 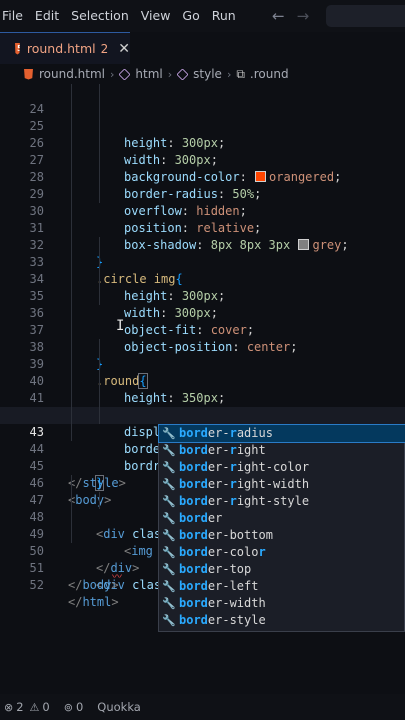 What do you see at coordinates (202, 236) in the screenshot?
I see `code-line: 31 }` at bounding box center [202, 236].